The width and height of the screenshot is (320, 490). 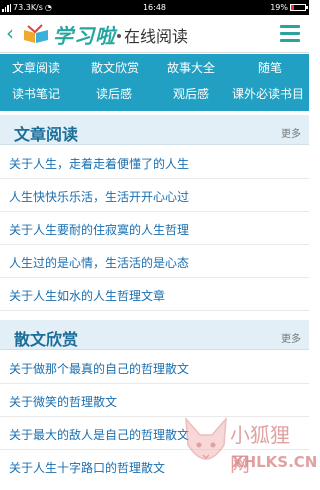 I want to click on fox-logo-icon, so click(x=206, y=438).